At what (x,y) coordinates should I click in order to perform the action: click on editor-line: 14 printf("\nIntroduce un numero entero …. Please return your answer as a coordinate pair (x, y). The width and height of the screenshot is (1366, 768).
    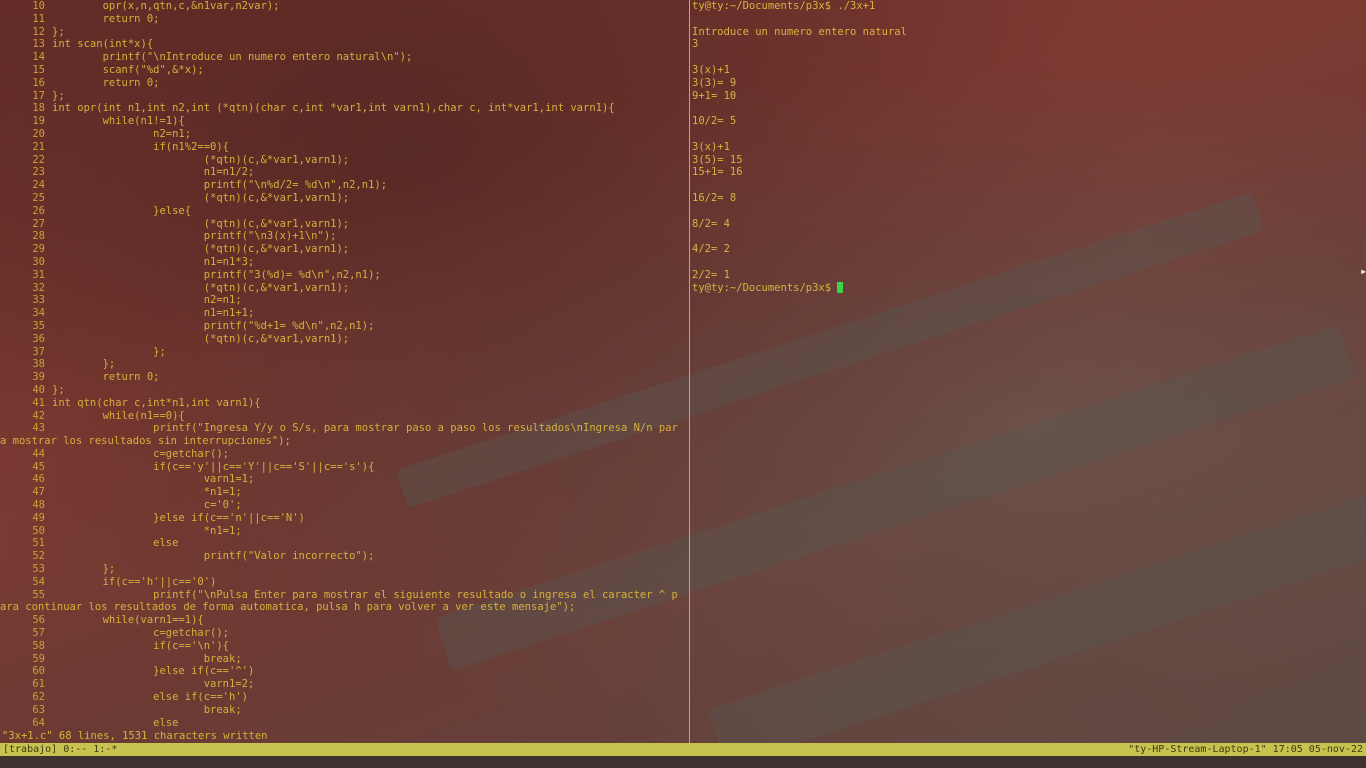
    Looking at the image, I should click on (344, 57).